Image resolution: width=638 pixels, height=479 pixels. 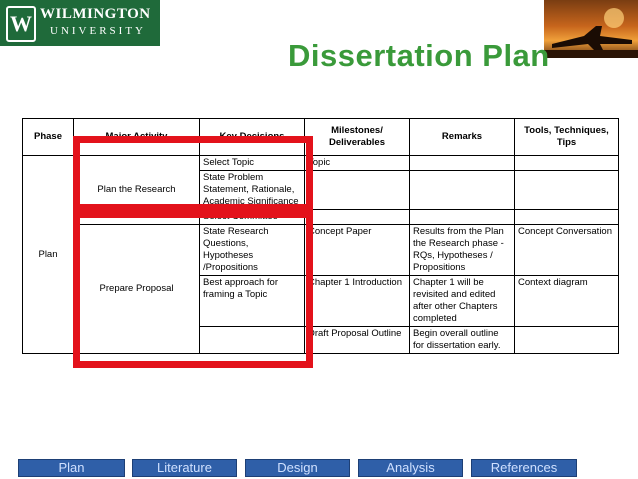 I want to click on nav-plan: Plan, so click(x=71, y=468).